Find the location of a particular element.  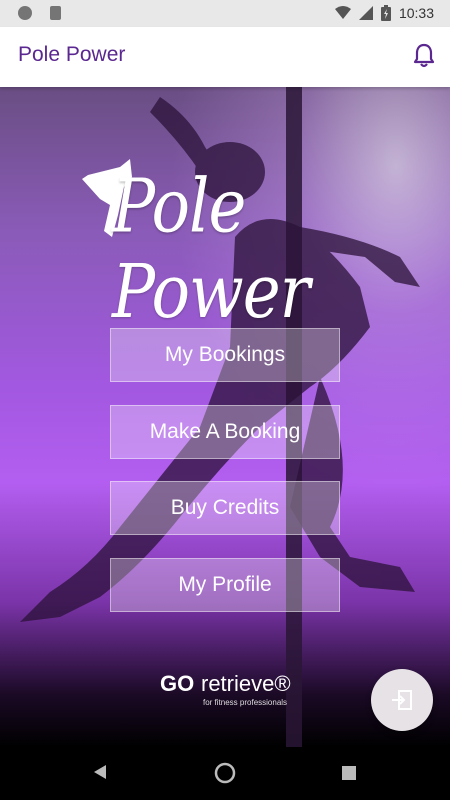

home-icon is located at coordinates (225, 773).